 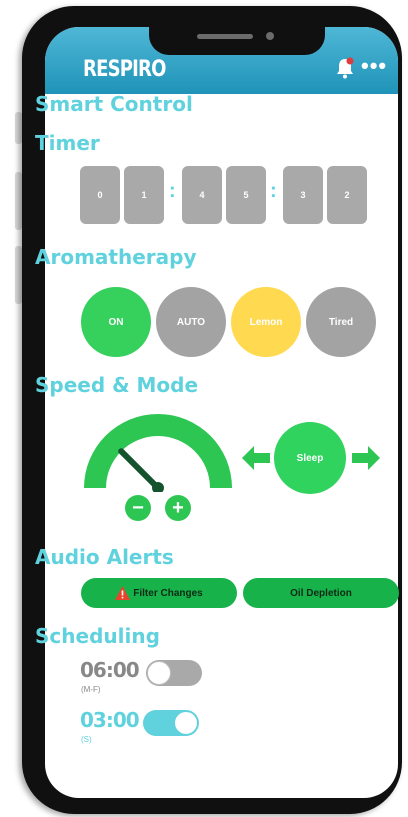 What do you see at coordinates (366, 458) in the screenshot?
I see `arrow-right-icon` at bounding box center [366, 458].